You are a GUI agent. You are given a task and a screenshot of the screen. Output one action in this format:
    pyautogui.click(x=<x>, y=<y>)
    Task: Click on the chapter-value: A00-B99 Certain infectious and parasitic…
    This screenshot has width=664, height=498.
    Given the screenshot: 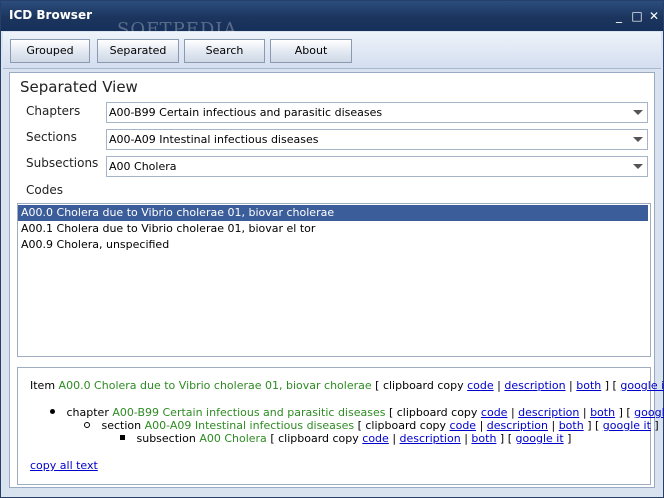 What is the action you would take?
    pyautogui.click(x=249, y=412)
    